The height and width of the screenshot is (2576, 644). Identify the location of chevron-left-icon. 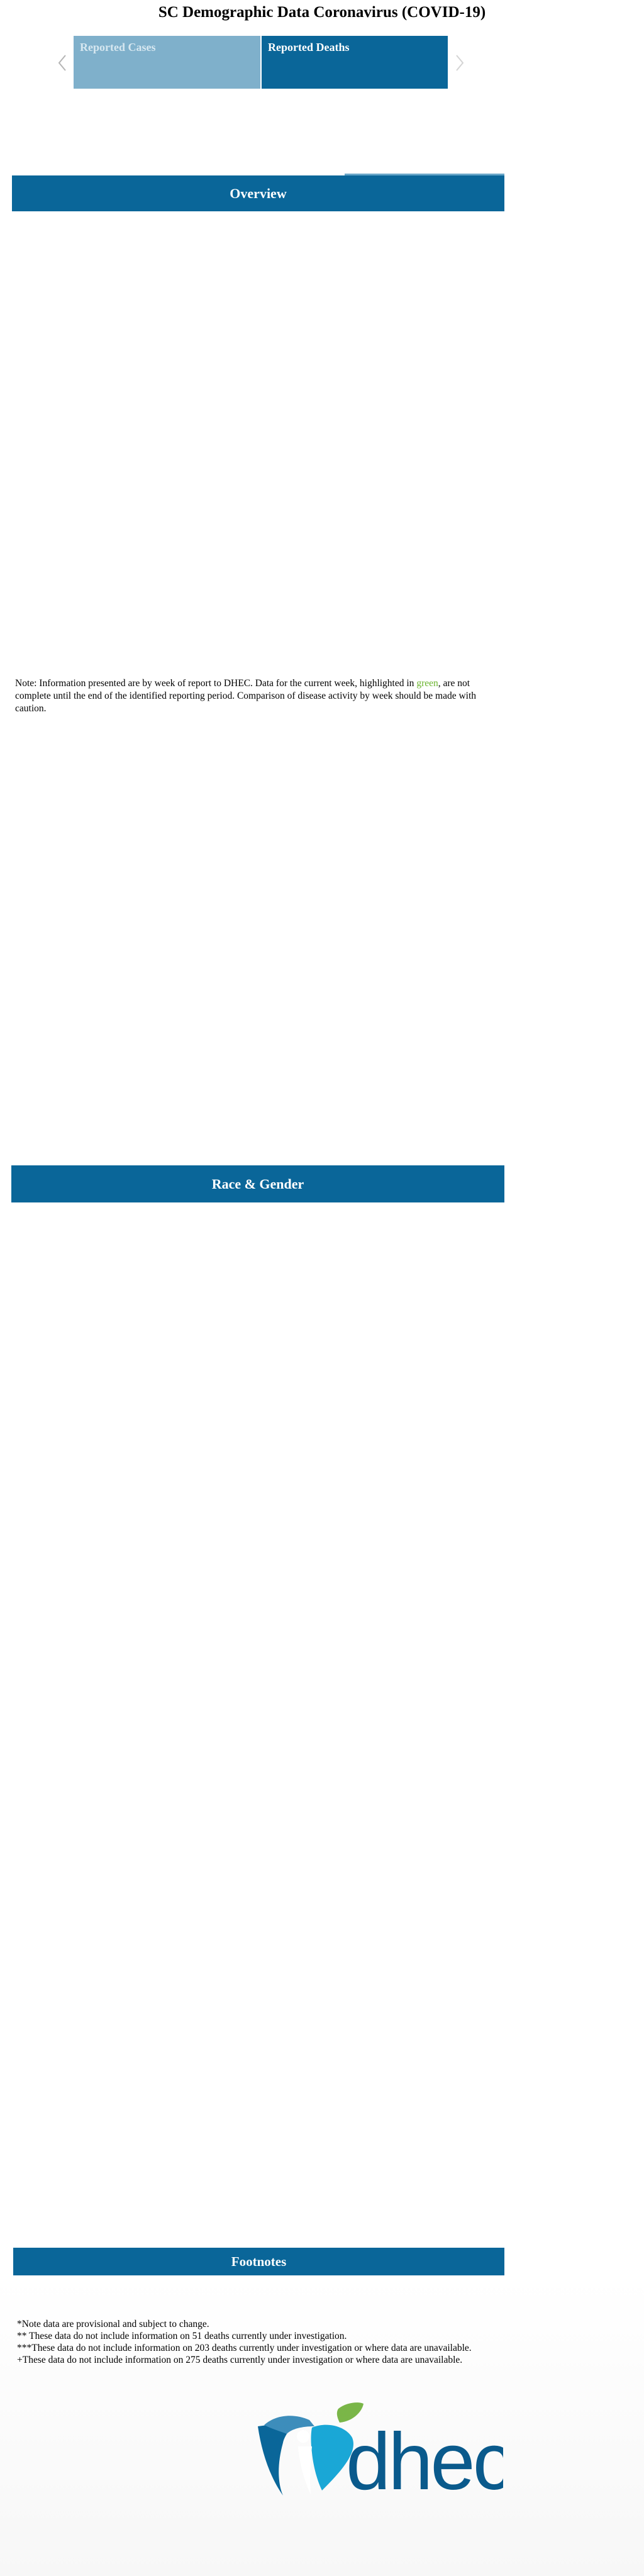
(62, 63).